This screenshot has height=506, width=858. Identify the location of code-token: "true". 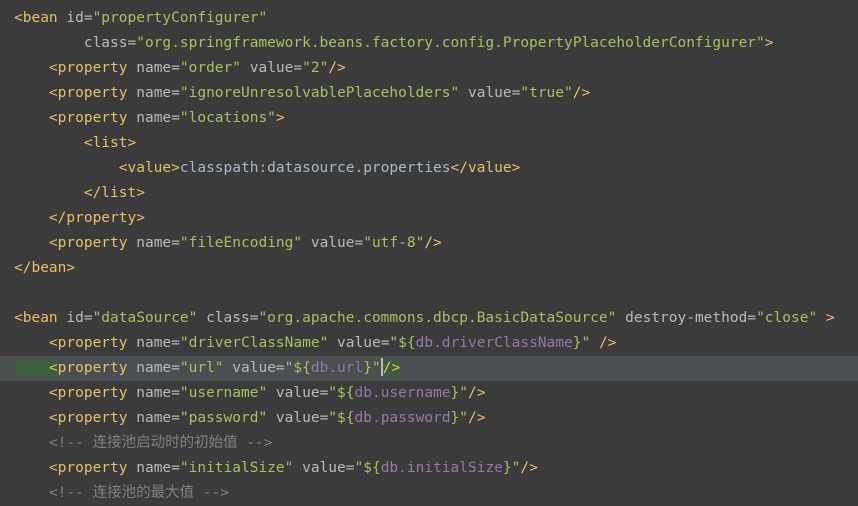
(546, 93).